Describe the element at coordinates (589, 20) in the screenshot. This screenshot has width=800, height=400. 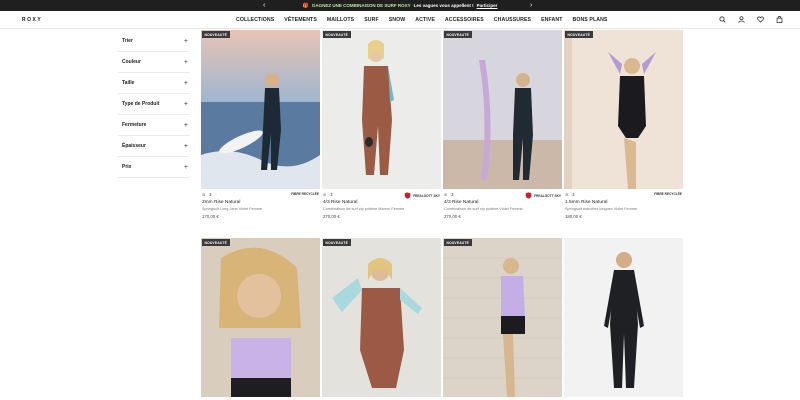
I see `nav-bons-plans: BONS PLANS` at that location.